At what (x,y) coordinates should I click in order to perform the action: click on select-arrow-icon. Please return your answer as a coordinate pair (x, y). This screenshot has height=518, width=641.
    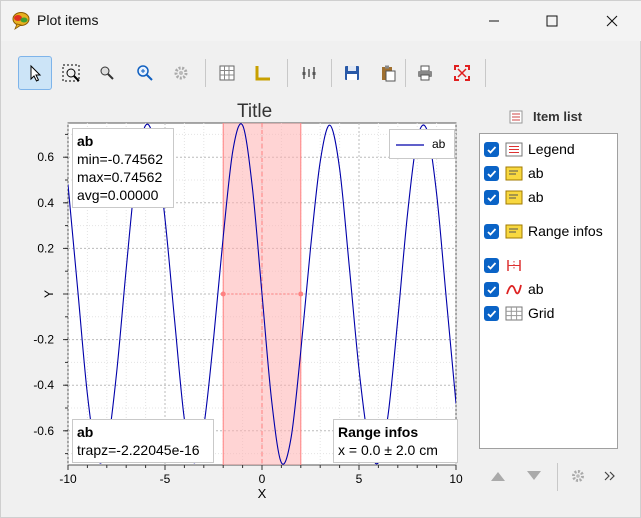
    Looking at the image, I should click on (36, 73).